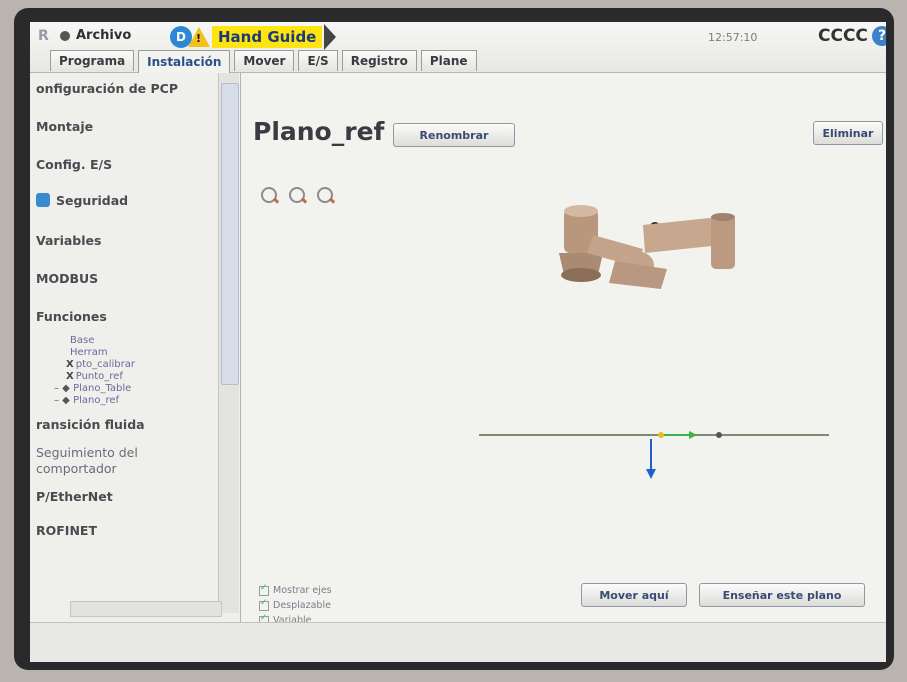 This screenshot has width=907, height=682. What do you see at coordinates (76, 468) in the screenshot?
I see `sidebar-item-seguimiento-2: comportador` at bounding box center [76, 468].